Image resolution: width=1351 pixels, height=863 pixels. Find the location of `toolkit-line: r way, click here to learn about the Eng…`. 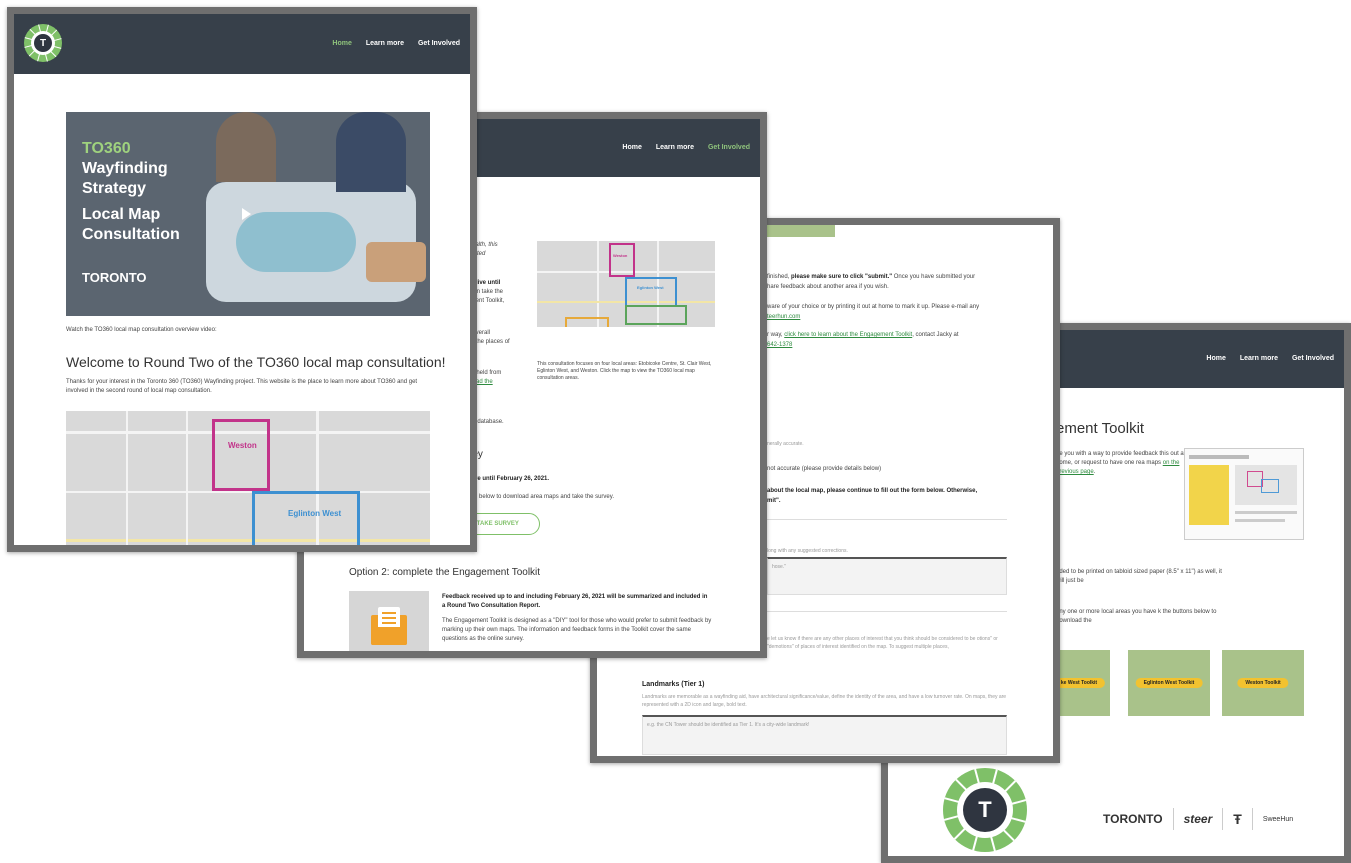

toolkit-line: r way, click here to learn about the Eng… is located at coordinates (863, 335).